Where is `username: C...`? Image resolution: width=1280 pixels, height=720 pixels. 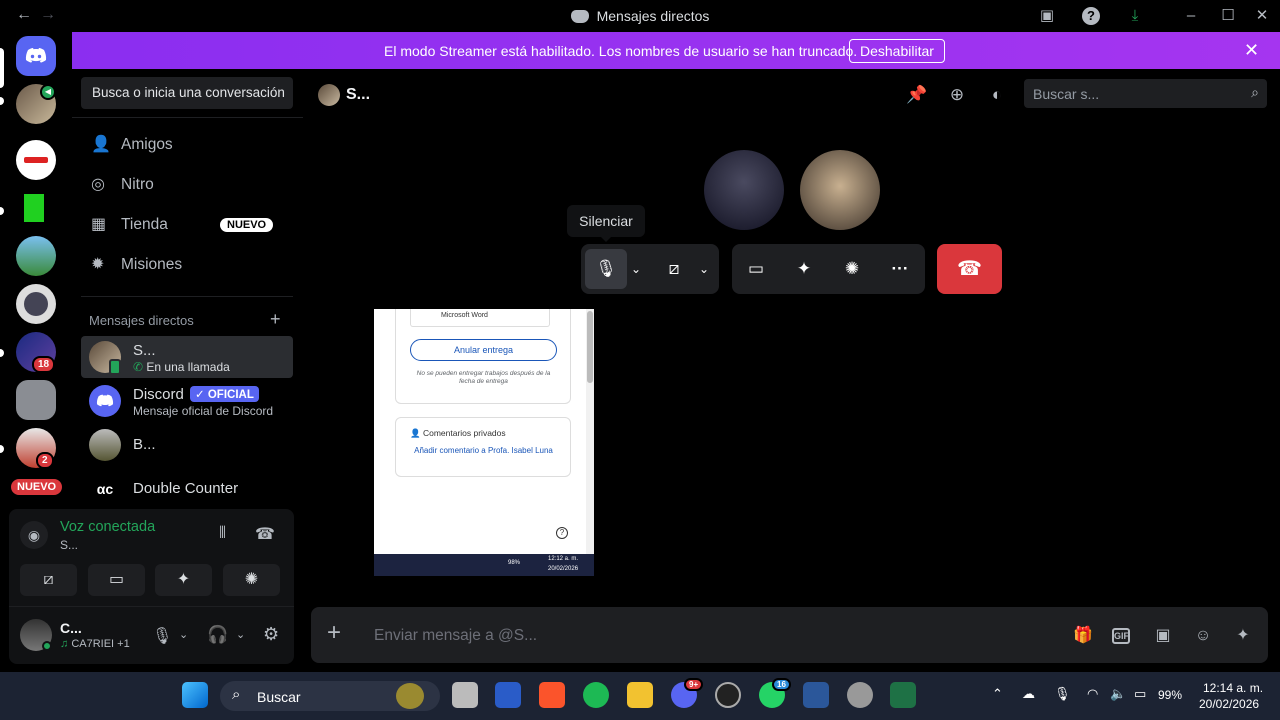
username: C... is located at coordinates (71, 628).